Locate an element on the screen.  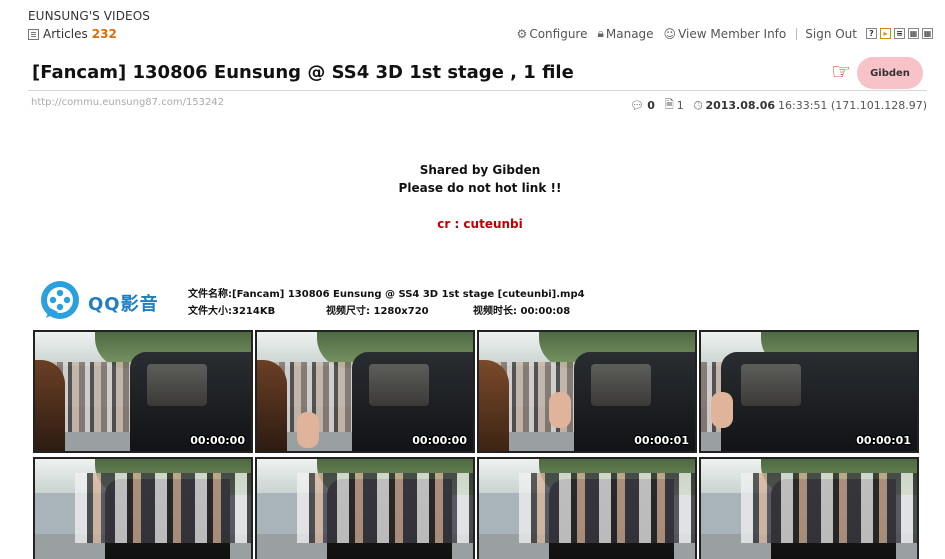
video-duration: 视频时长: 00:00:08 is located at coordinates (522, 311).